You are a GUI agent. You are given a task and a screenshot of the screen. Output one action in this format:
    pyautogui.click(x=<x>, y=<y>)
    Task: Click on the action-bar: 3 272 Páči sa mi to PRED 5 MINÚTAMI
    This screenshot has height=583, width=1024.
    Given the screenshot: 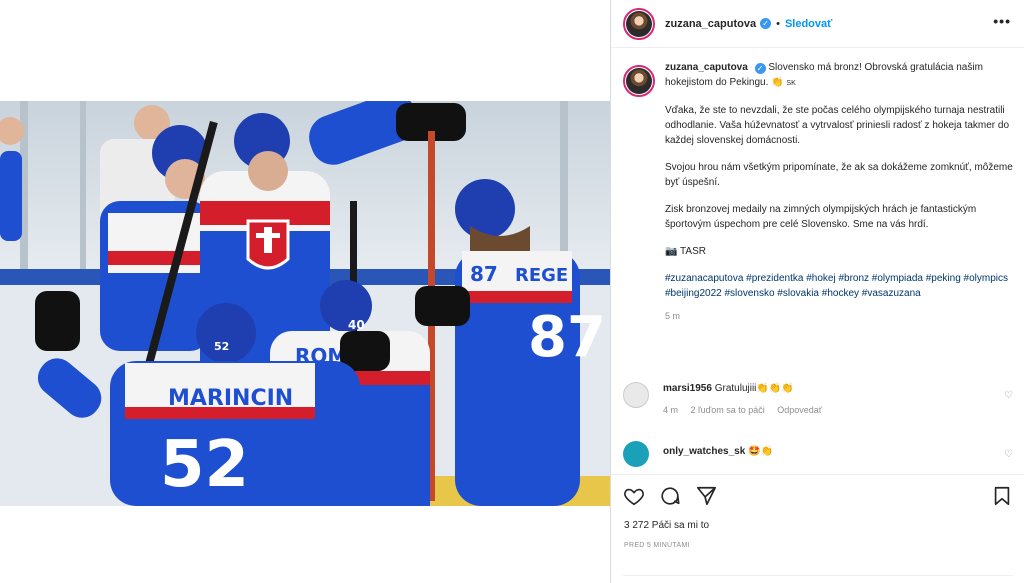 What is the action you would take?
    pyautogui.click(x=817, y=528)
    